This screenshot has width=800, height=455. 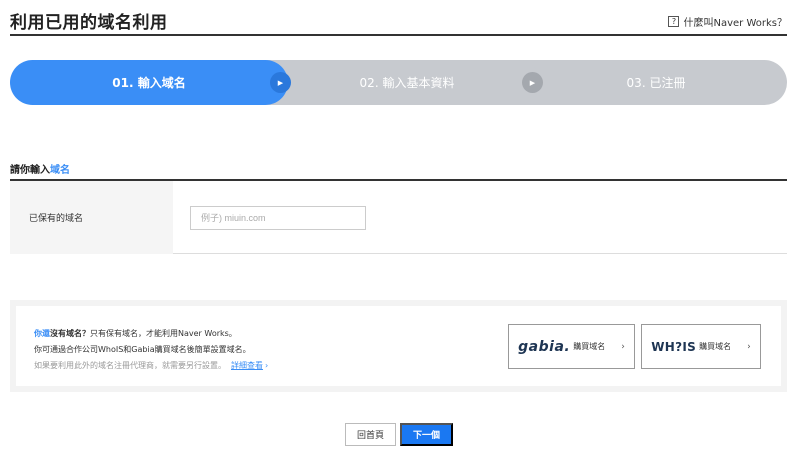 I want to click on step-2-basic-info: 02. 輸入基本資料, so click(x=402, y=82).